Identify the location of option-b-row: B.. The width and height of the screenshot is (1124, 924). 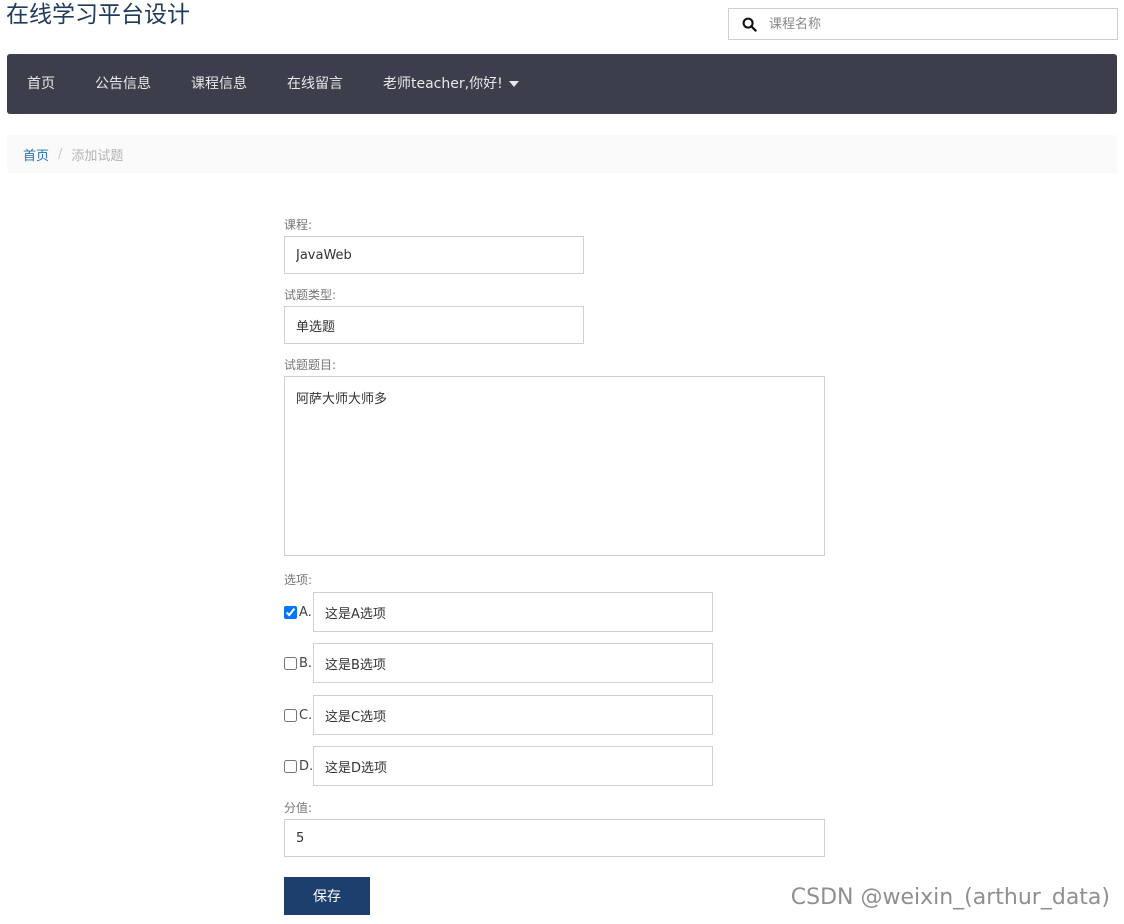
(498, 663).